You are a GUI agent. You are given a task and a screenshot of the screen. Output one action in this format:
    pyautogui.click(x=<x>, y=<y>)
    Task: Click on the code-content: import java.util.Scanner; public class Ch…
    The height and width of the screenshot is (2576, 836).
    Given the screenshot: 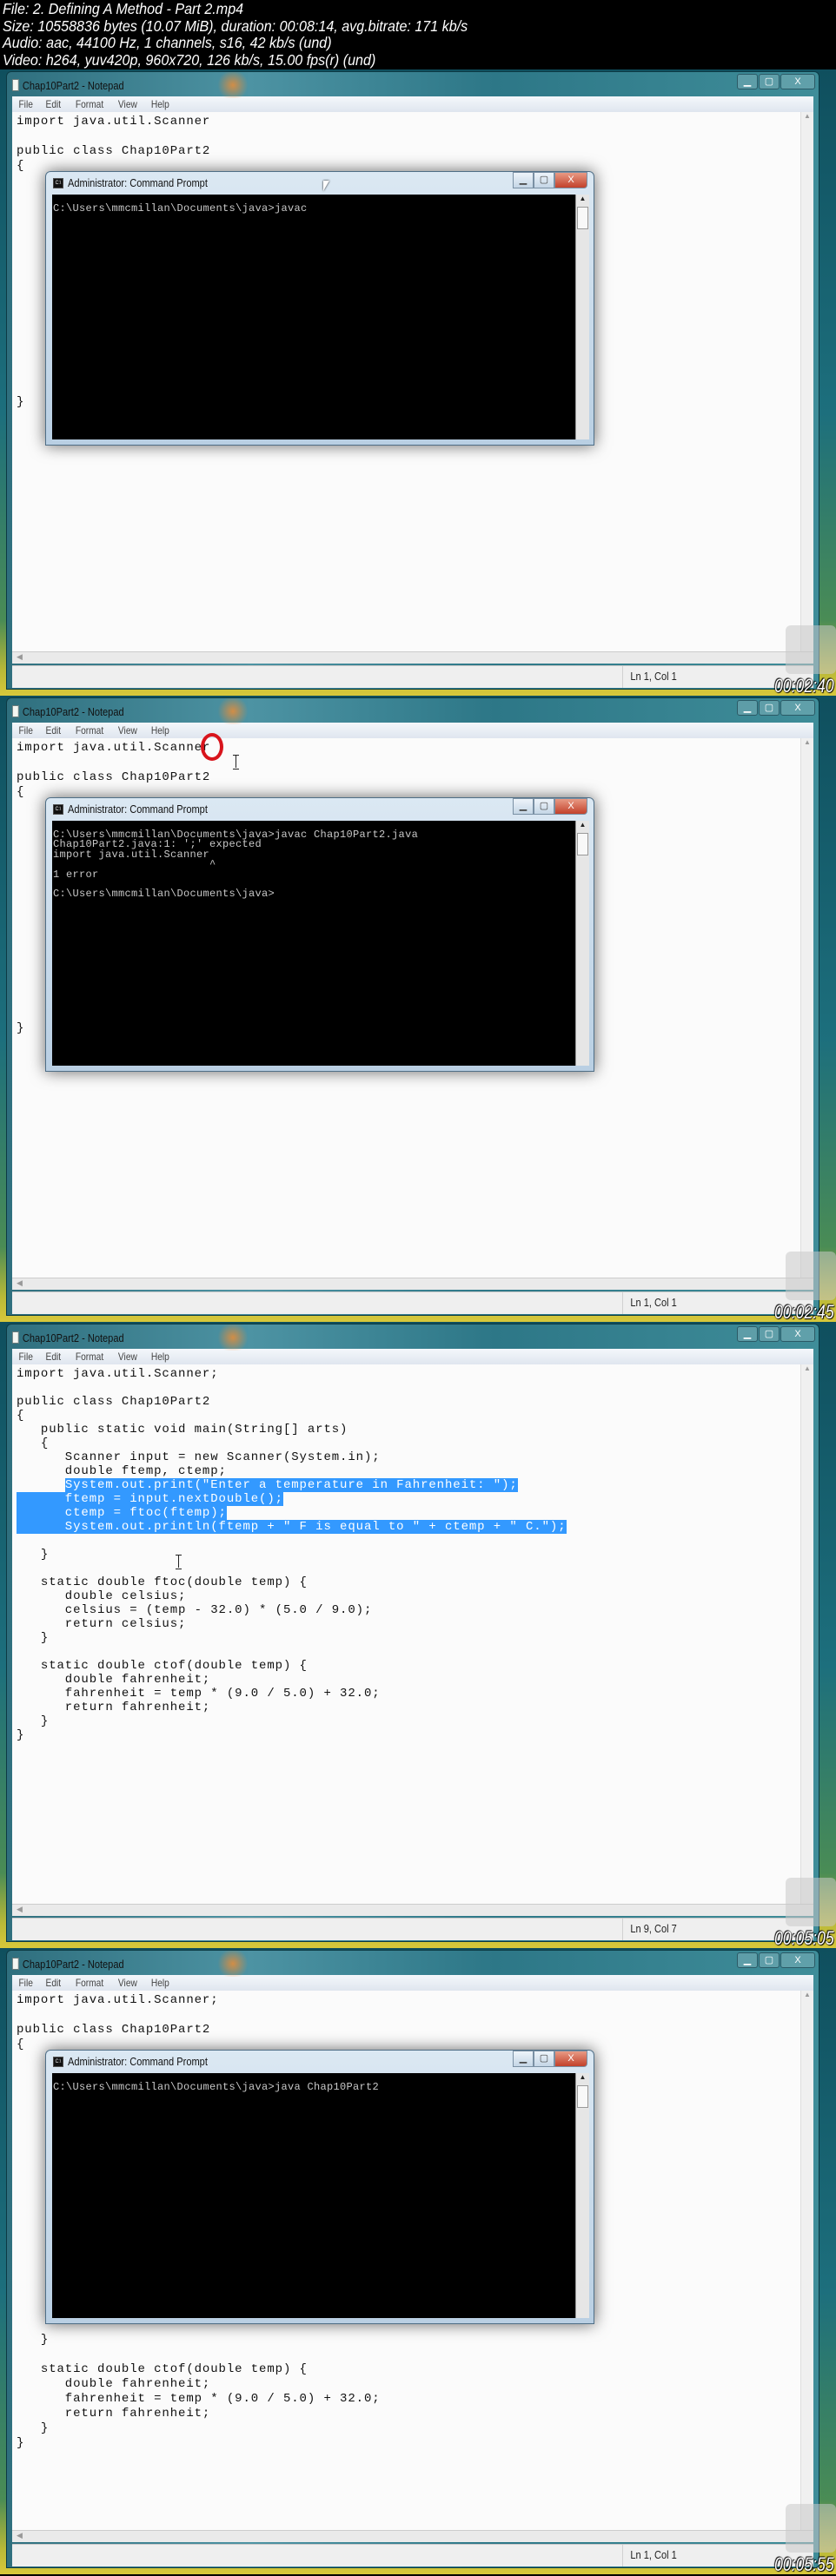 What is the action you would take?
    pyautogui.click(x=292, y=1554)
    